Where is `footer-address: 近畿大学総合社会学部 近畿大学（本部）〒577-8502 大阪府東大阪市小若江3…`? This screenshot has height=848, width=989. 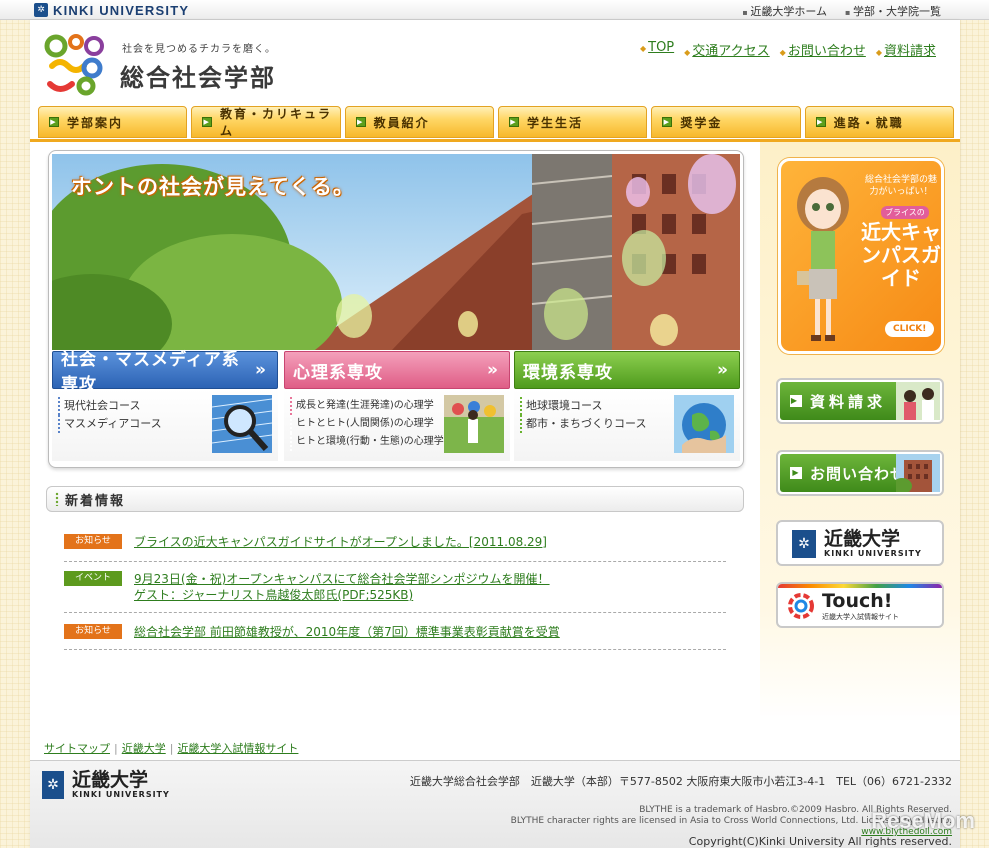
footer-address: 近畿大学総合社会学部 近畿大学（本部）〒577-8502 大阪府東大阪市小若江3… is located at coordinates (680, 781).